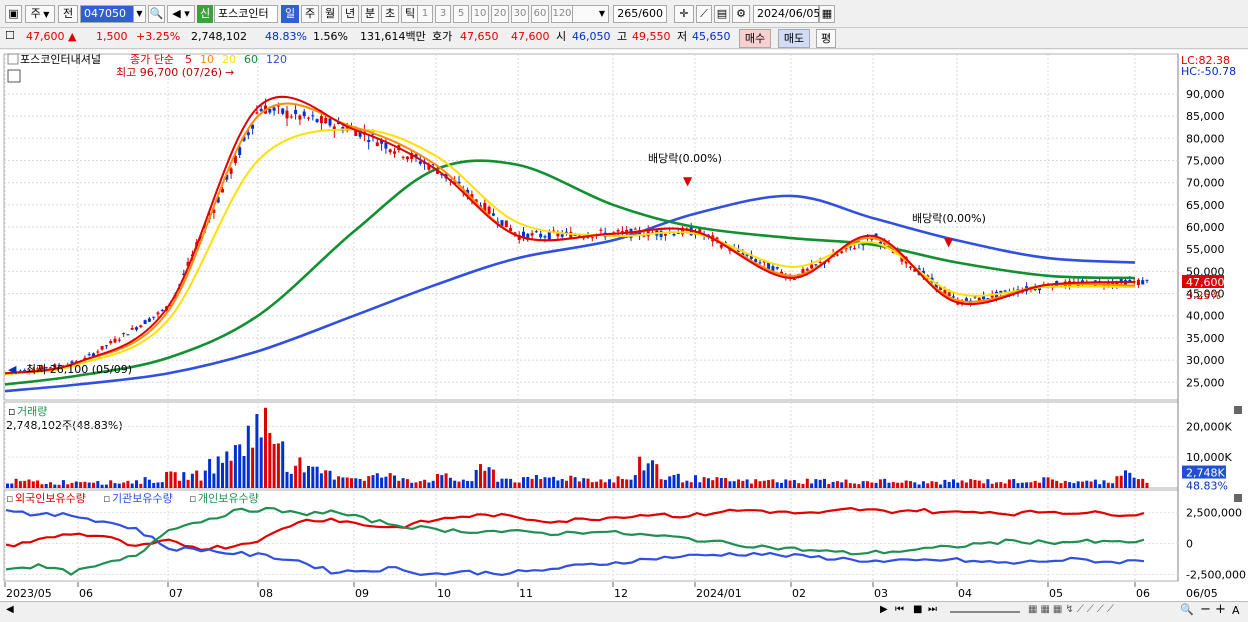 Image resolution: width=1248 pixels, height=622 pixels. Describe the element at coordinates (562, 14) in the screenshot. I see `interval-120: 120` at that location.